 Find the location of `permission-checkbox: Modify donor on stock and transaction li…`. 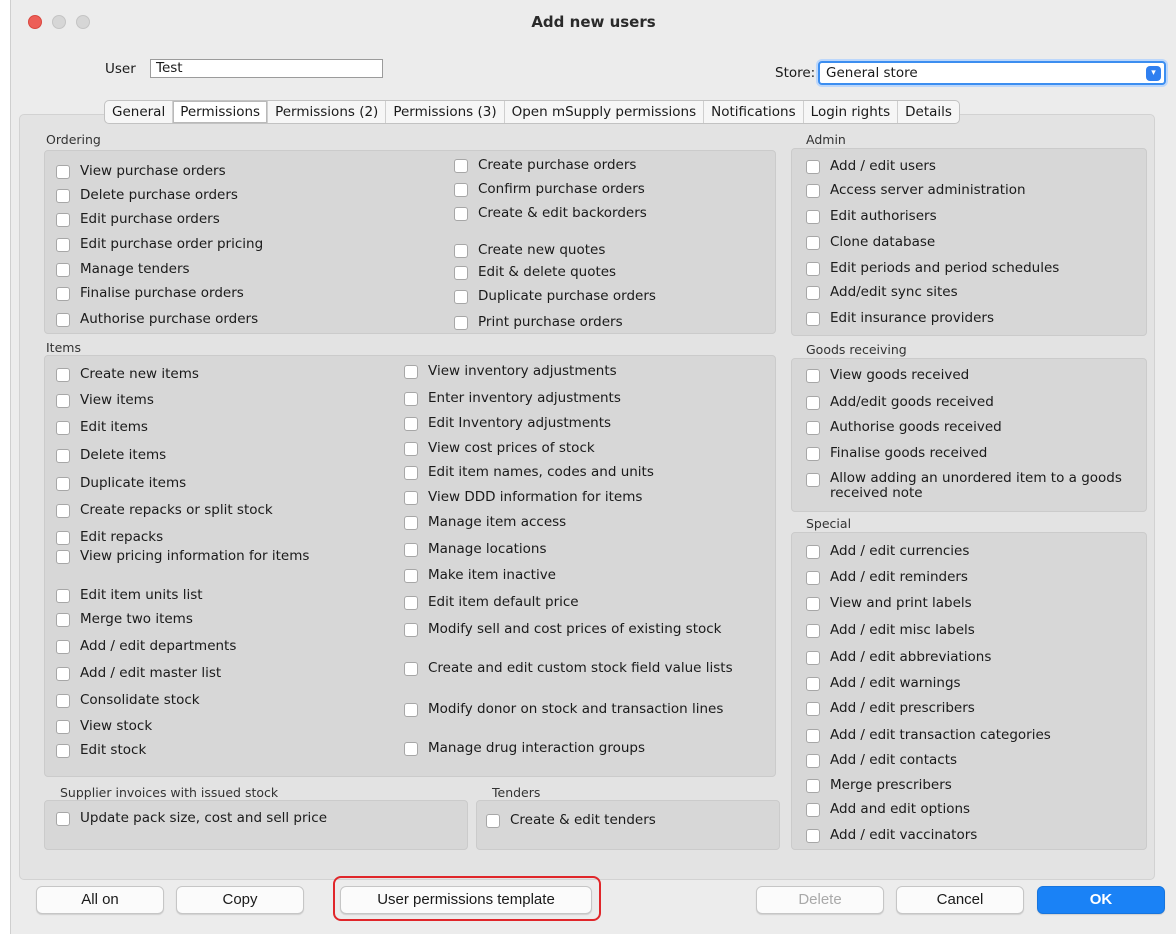

permission-checkbox: Modify donor on stock and transaction li… is located at coordinates (563, 709).